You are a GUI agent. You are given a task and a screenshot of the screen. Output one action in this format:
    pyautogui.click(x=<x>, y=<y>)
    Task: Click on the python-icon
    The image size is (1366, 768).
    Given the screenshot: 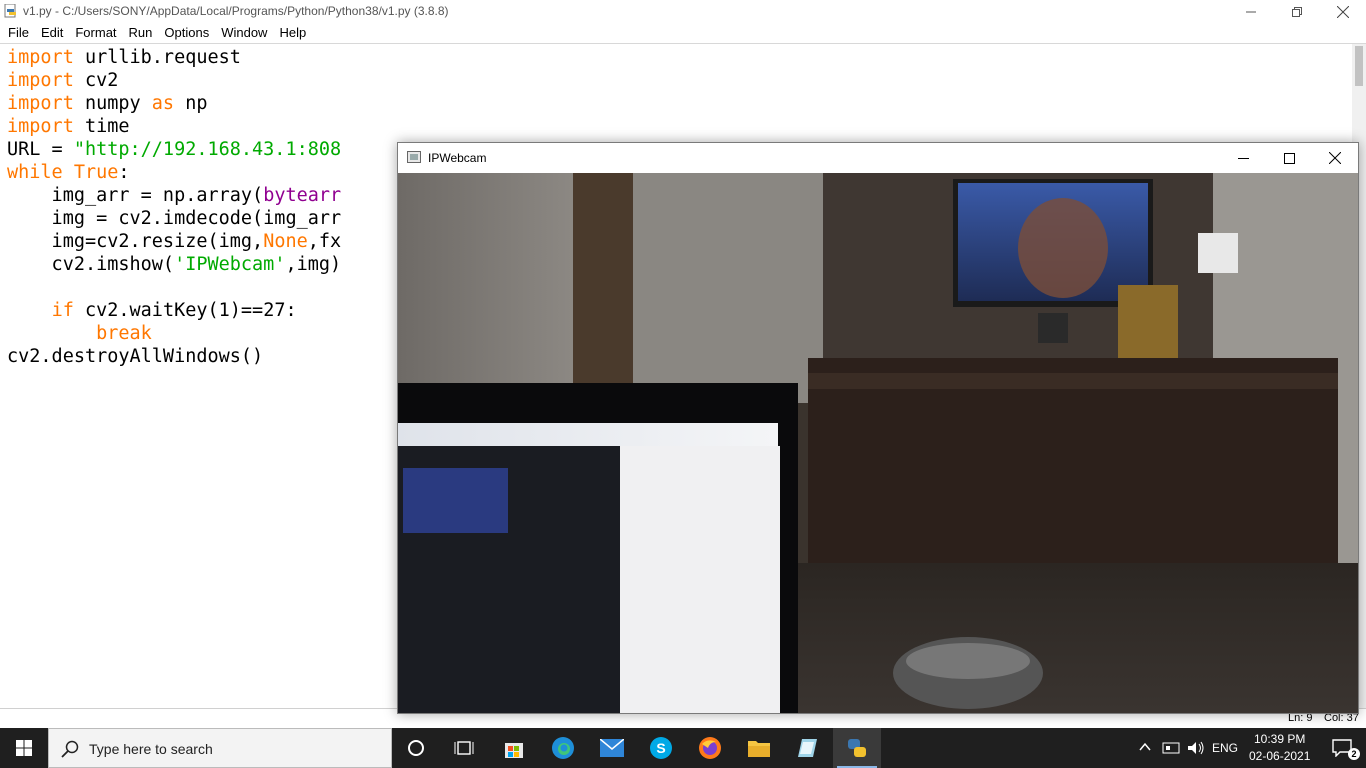 What is the action you would take?
    pyautogui.click(x=857, y=748)
    